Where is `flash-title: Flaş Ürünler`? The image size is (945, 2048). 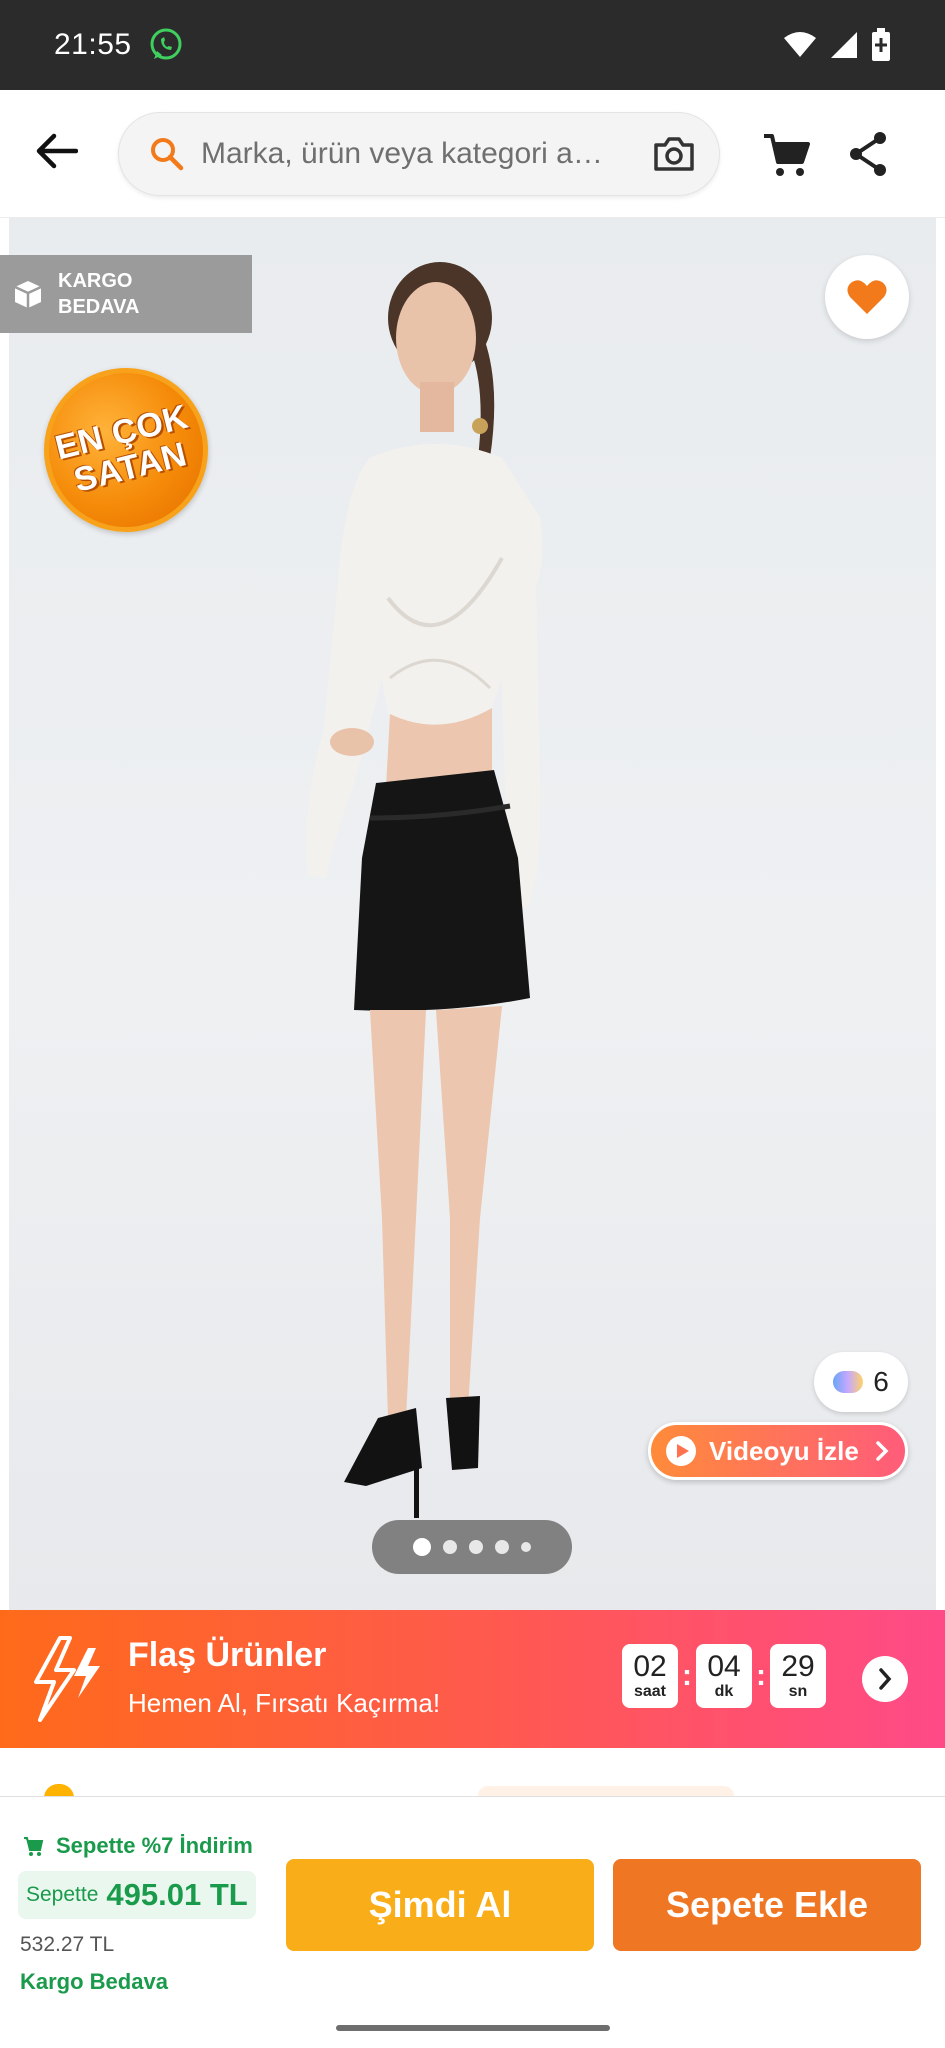 flash-title: Flaş Ürünler is located at coordinates (227, 1655).